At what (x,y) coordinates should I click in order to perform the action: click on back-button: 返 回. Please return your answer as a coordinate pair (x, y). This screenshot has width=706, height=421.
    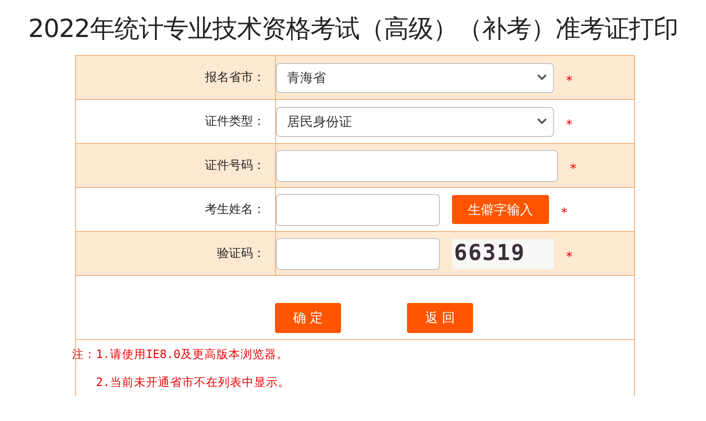
    Looking at the image, I should click on (440, 318).